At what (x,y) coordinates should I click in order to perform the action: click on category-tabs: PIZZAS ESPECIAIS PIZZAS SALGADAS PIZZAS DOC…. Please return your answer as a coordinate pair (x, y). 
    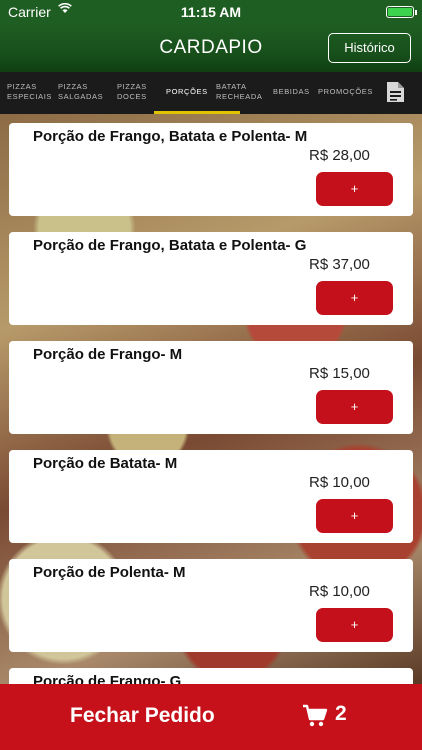
    Looking at the image, I should click on (211, 93).